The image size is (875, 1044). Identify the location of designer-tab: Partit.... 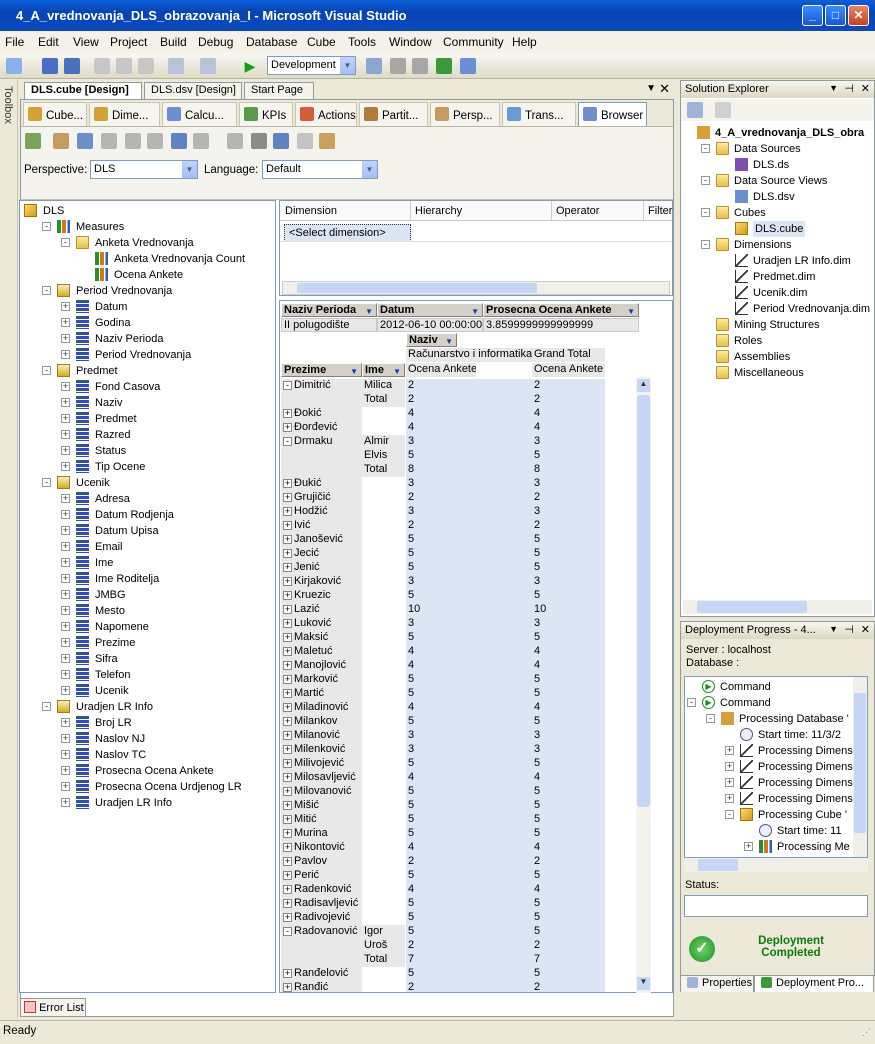
(393, 114).